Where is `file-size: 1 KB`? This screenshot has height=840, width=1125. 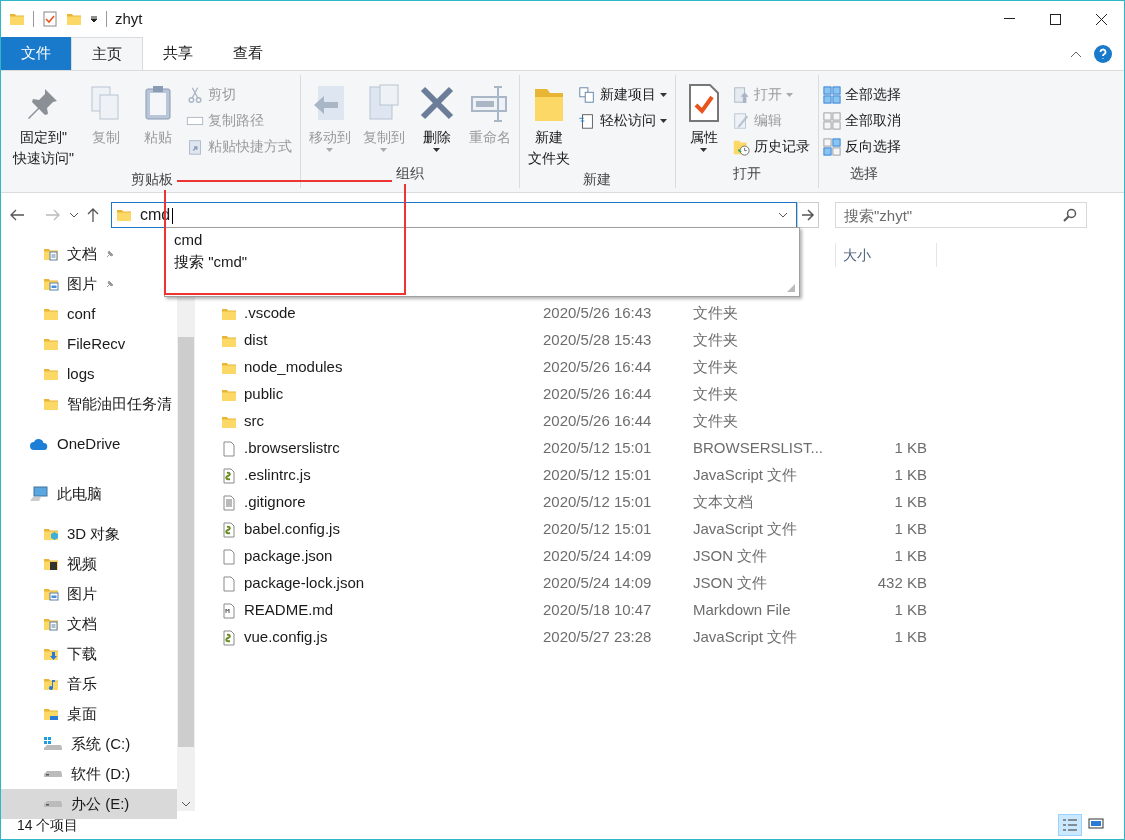
file-size: 1 KB is located at coordinates (910, 448).